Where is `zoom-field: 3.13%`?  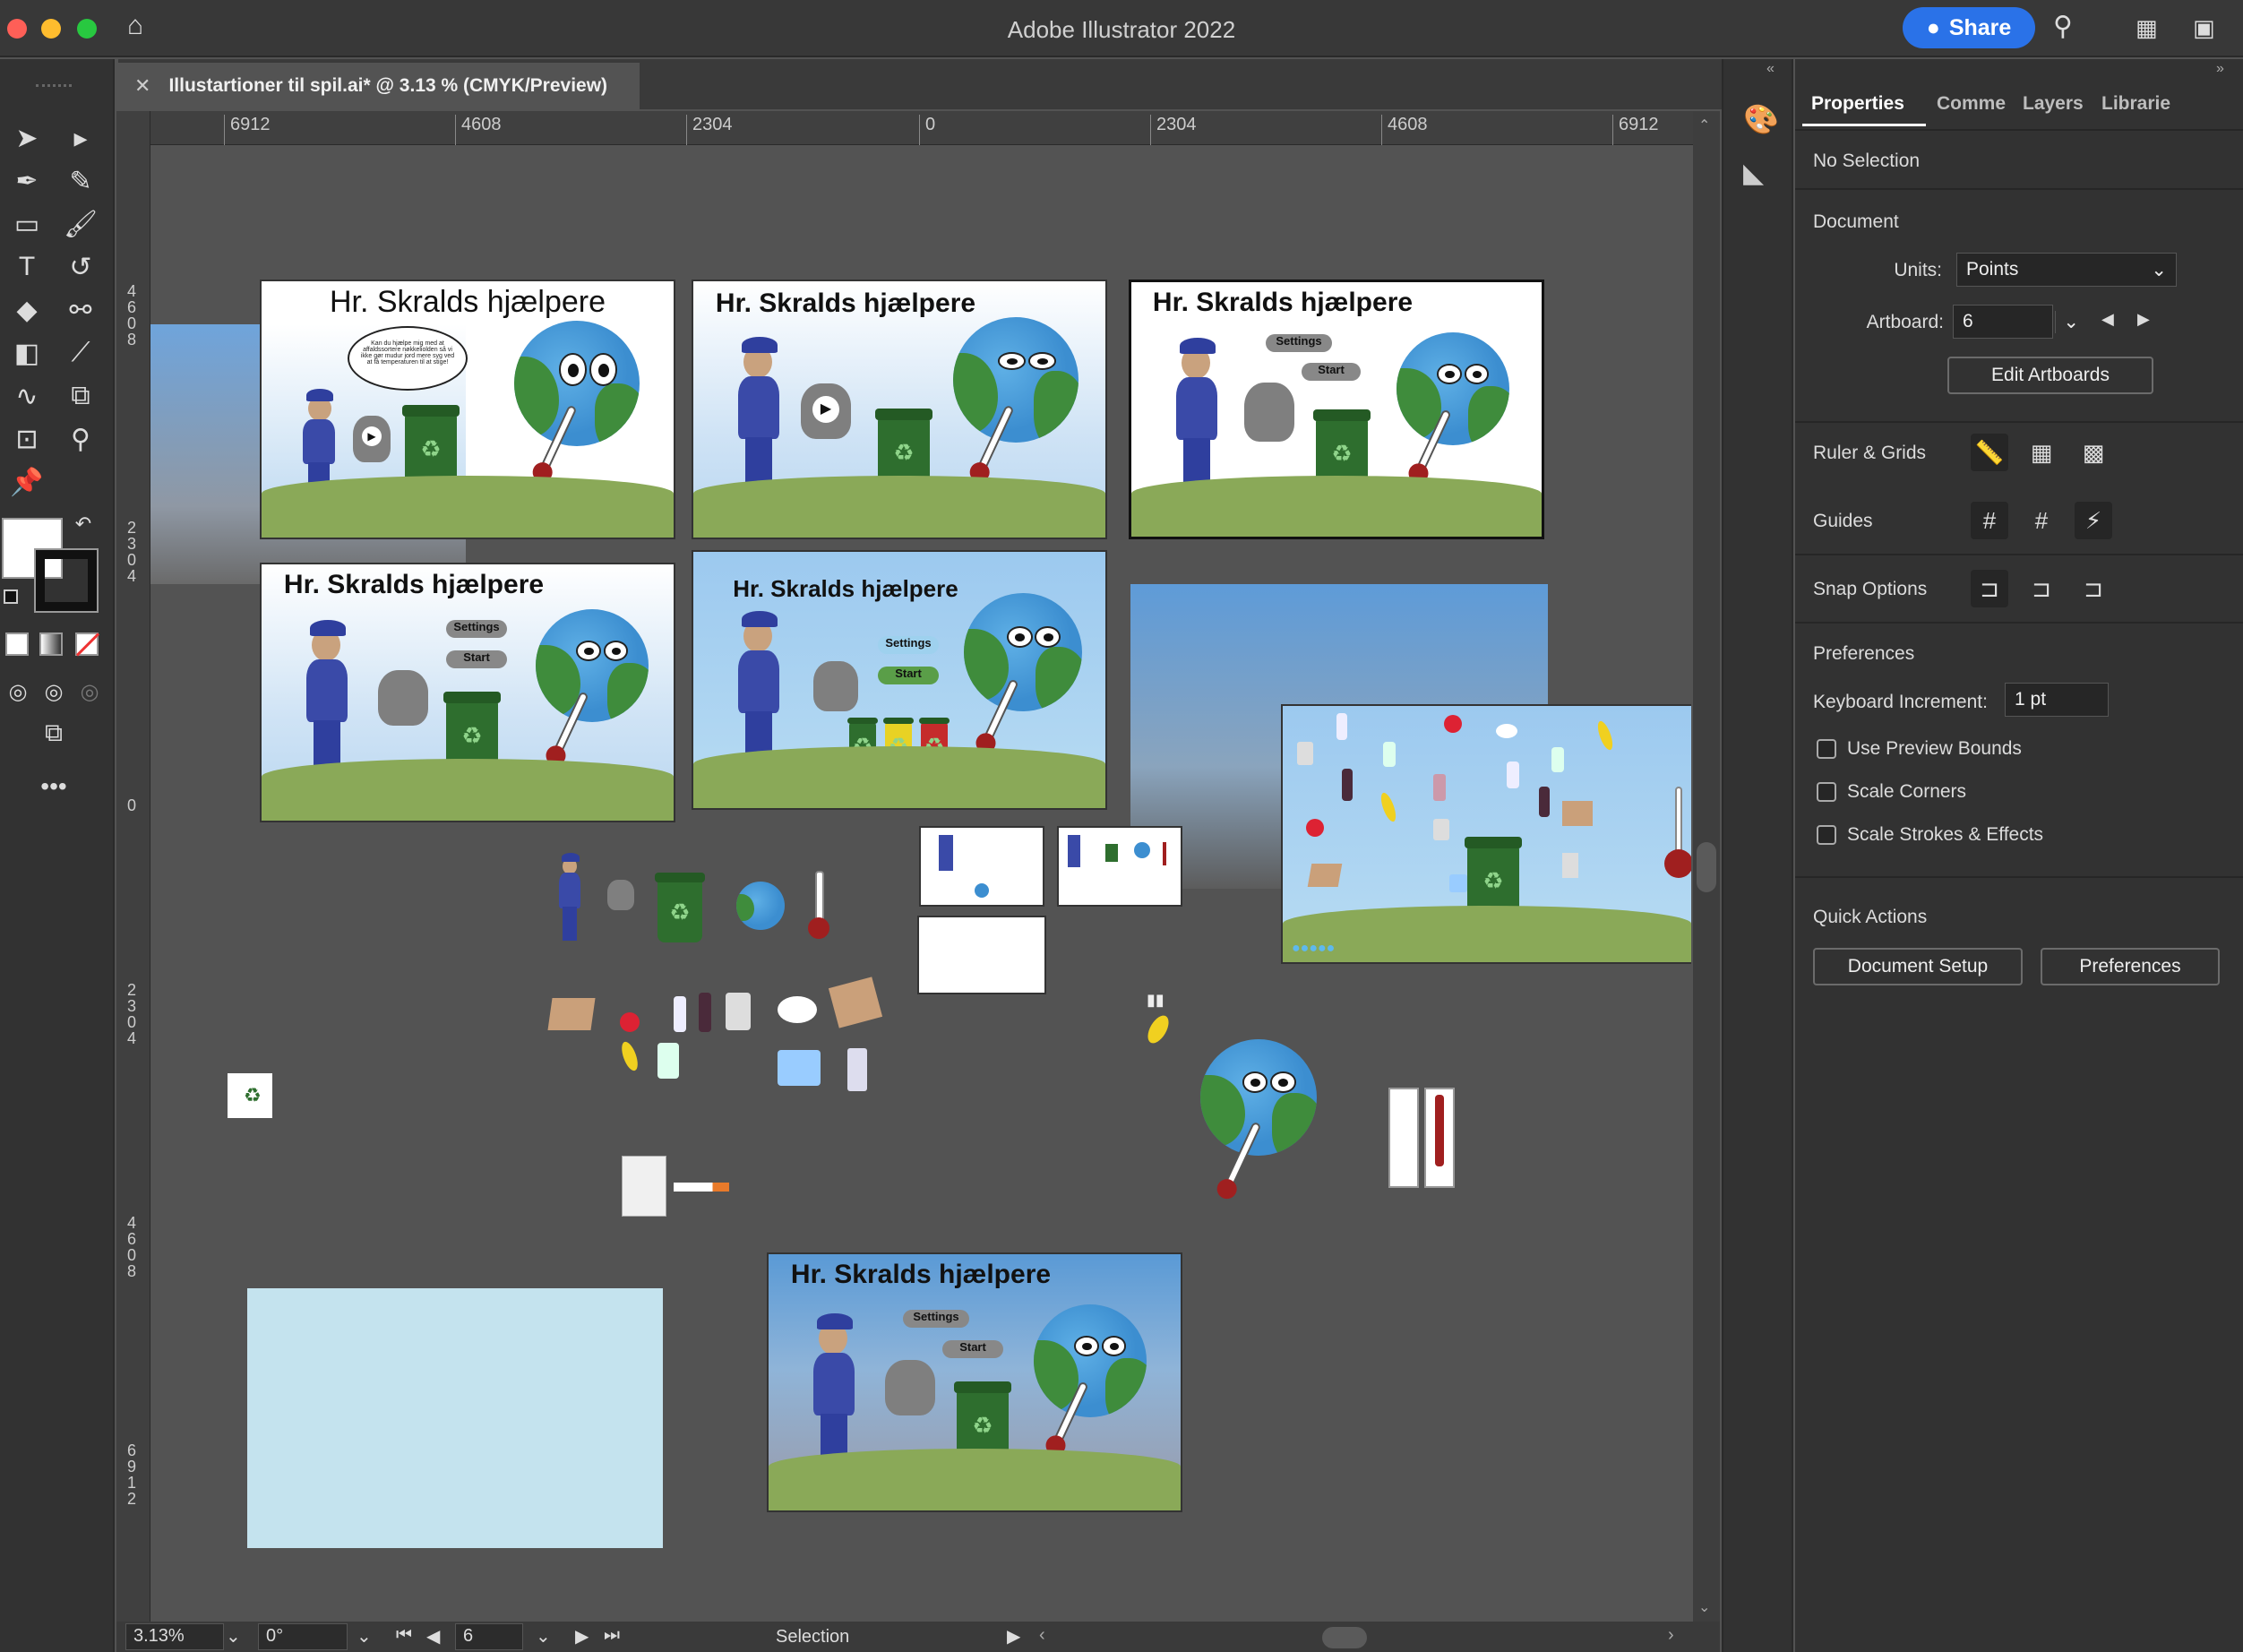
zoom-field: 3.13% is located at coordinates (174, 1636).